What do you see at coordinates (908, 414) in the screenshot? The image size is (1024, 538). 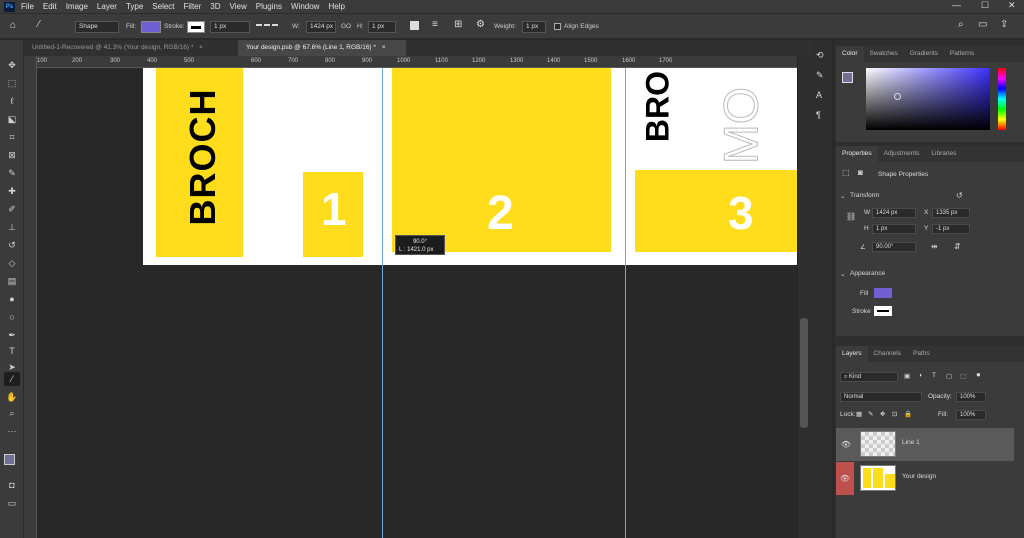 I see `lock-all-icon: 🔒` at bounding box center [908, 414].